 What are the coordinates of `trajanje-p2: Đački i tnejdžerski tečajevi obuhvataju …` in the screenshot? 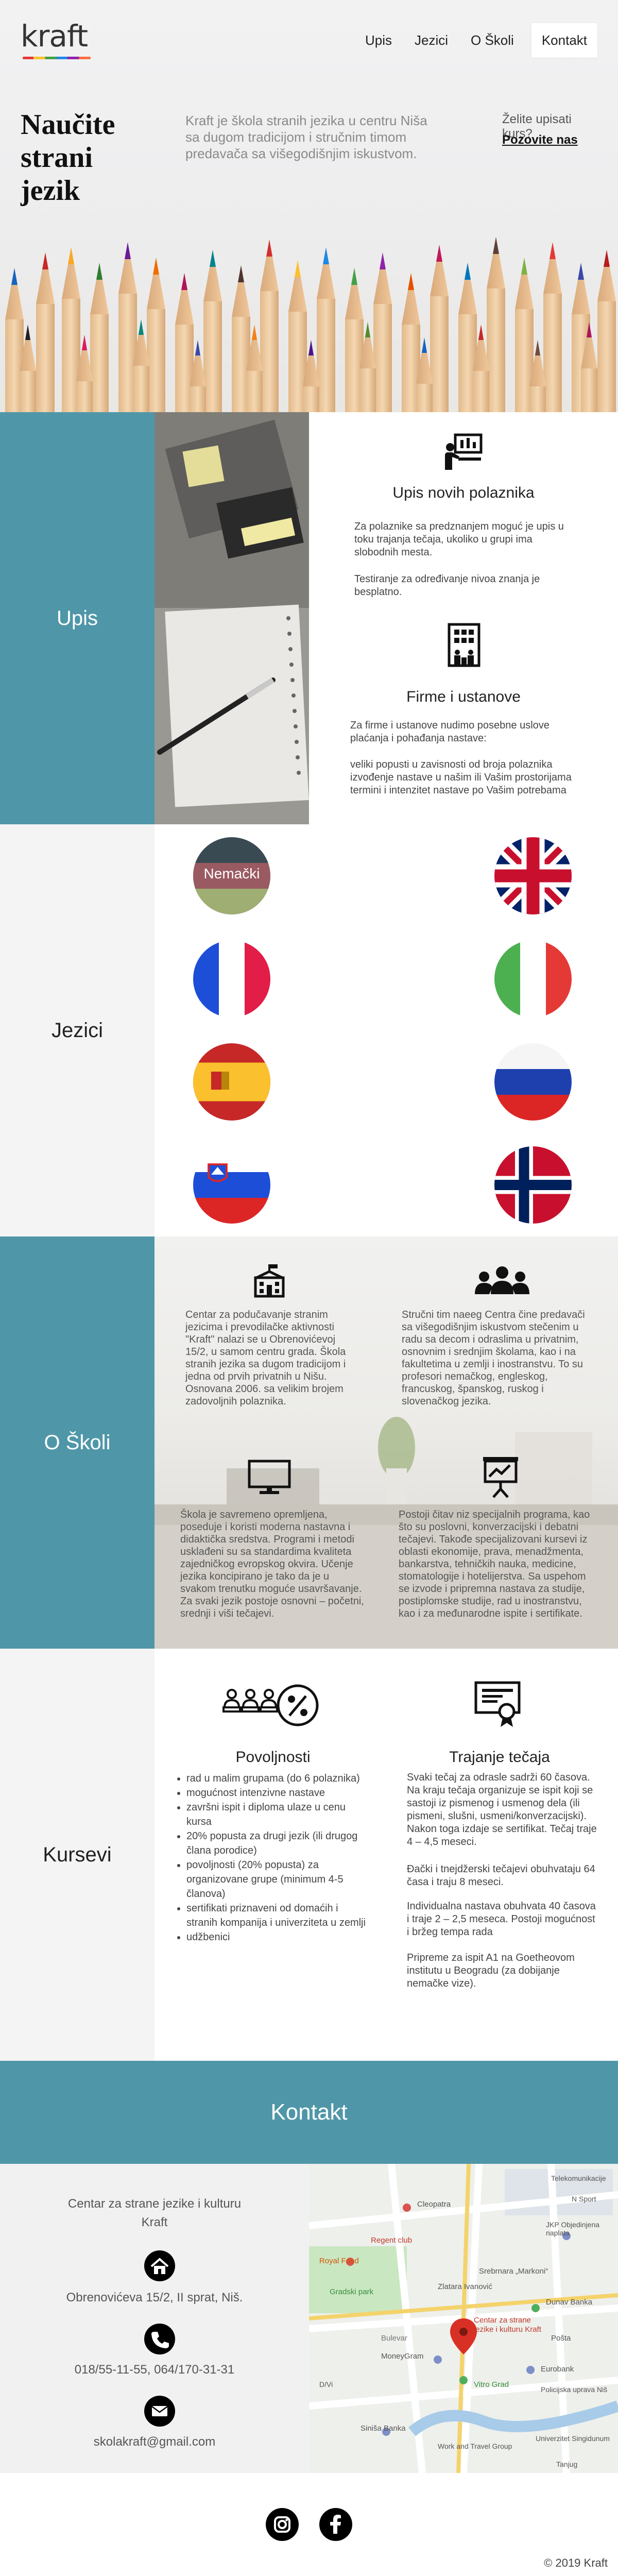 It's located at (501, 1875).